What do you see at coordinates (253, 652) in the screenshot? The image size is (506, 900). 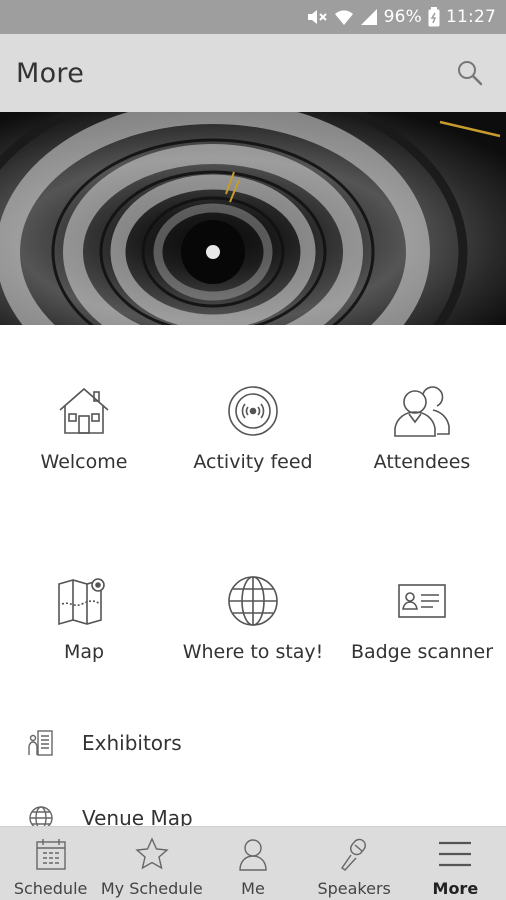 I see `tile-label: Where to stay!` at bounding box center [253, 652].